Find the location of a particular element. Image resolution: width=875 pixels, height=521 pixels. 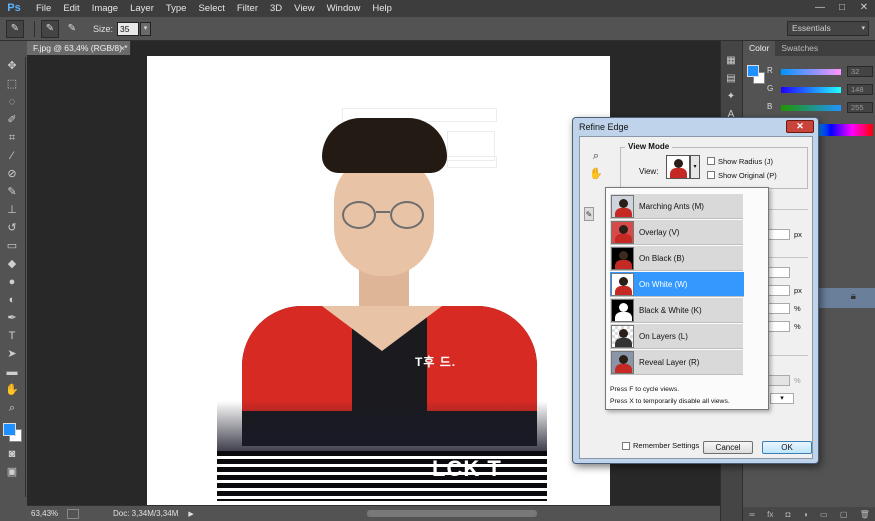

status-bar: 63,43% Doc: 3,34M/3,34M ▶ is located at coordinates (373, 513).